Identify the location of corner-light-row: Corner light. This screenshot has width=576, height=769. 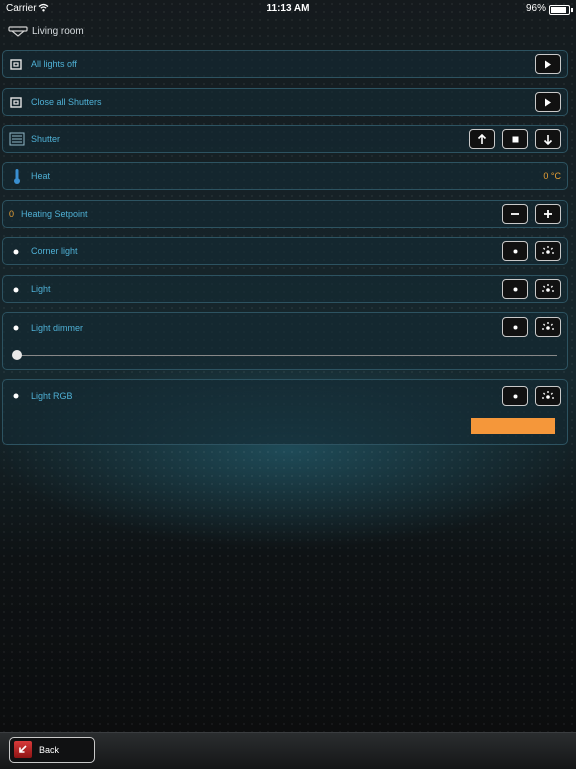
(285, 251).